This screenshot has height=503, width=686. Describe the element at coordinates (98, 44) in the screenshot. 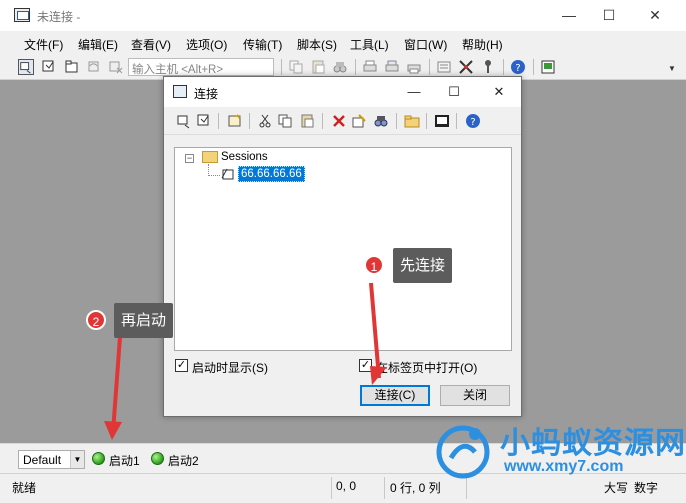

I see `menu-edit: 编辑(E)` at that location.